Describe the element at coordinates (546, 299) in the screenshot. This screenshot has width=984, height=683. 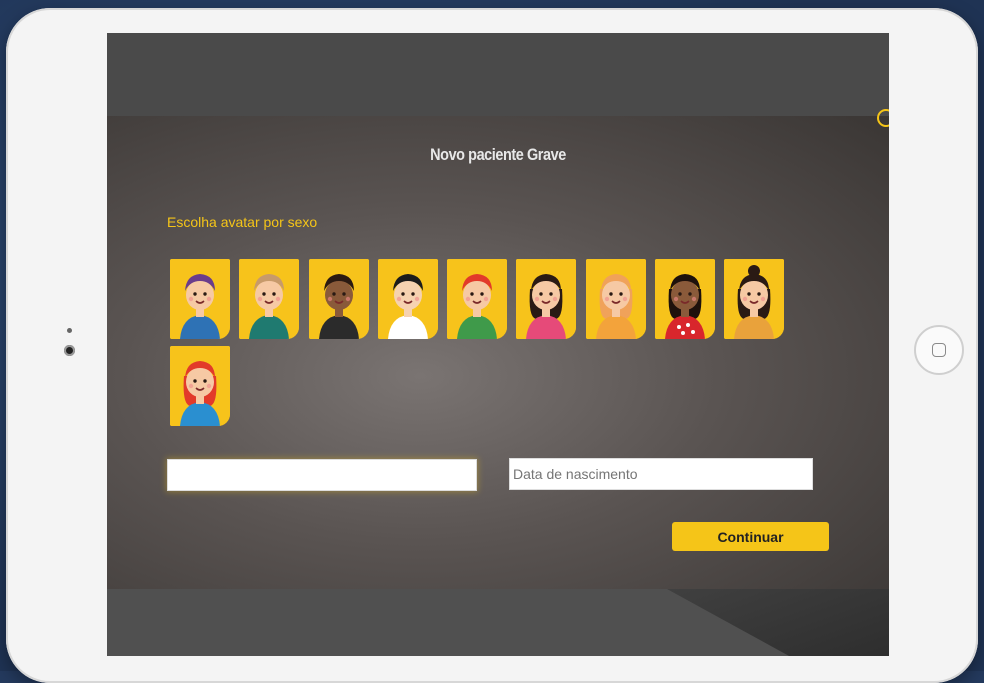
I see `avatar-option-girl-ponytail` at that location.